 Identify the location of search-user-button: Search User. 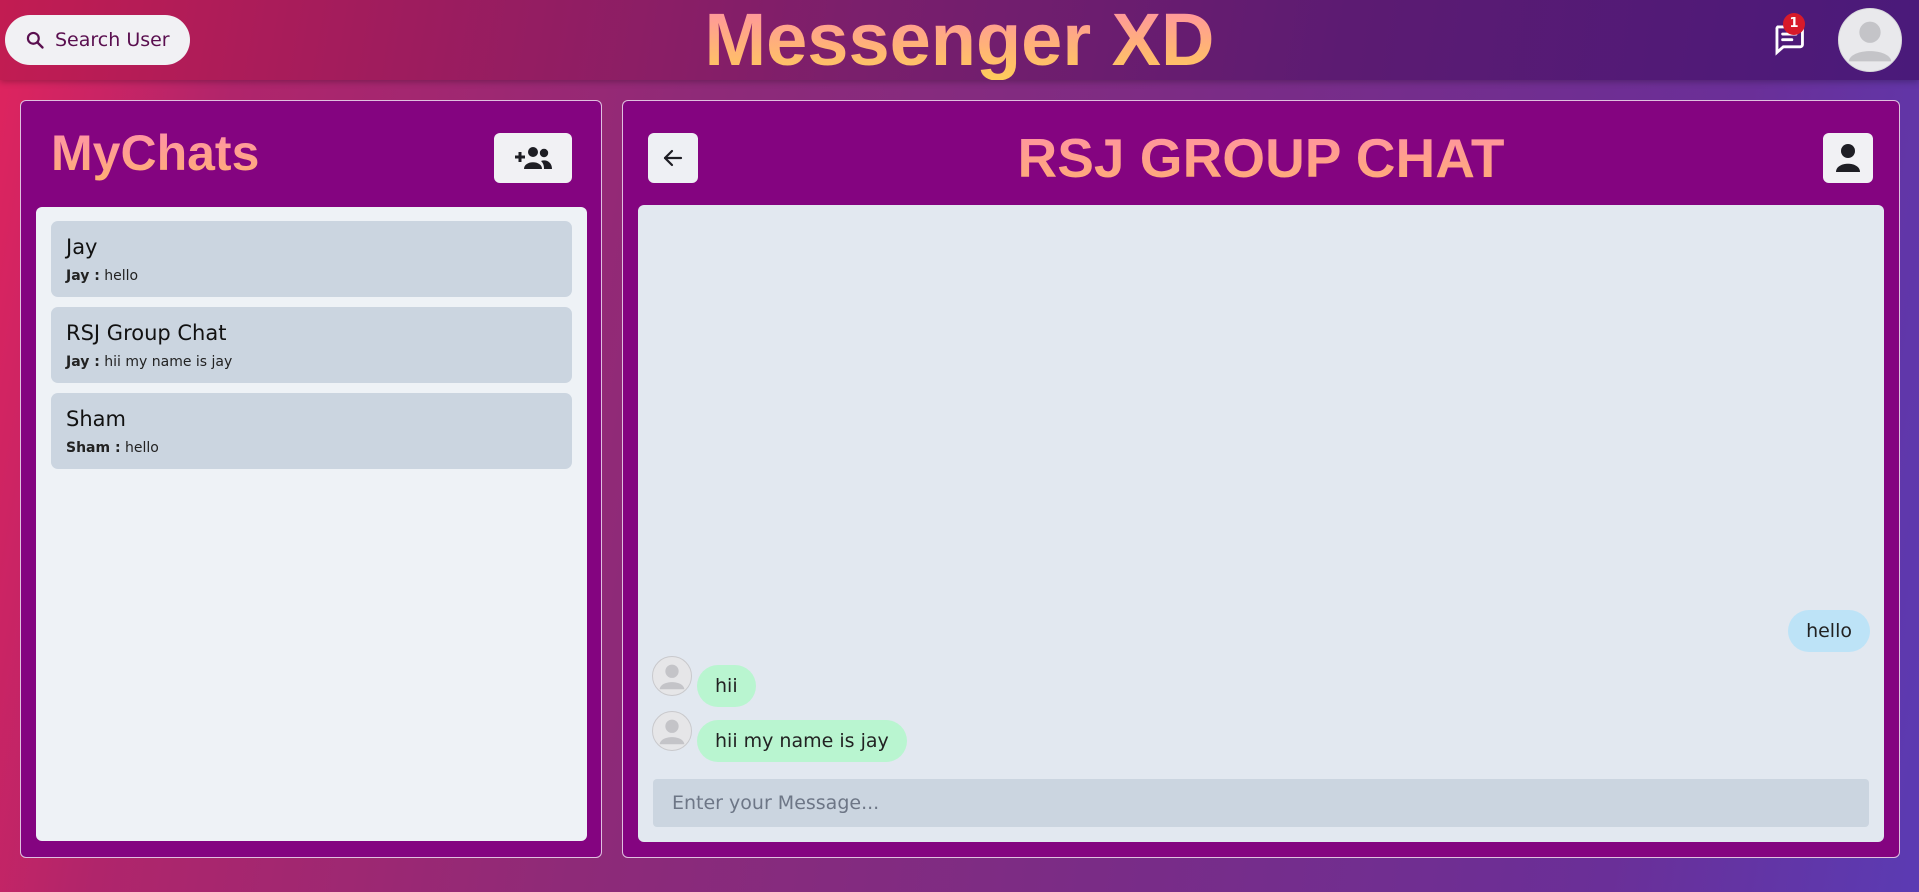
(97, 40).